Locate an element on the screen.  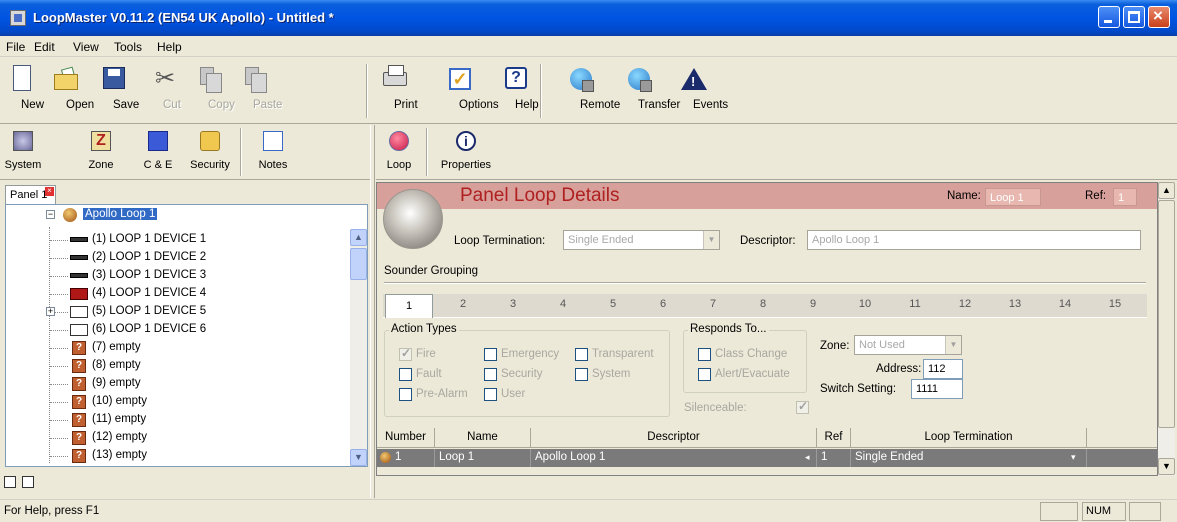
column-descriptor: Descriptor is located at coordinates (674, 438).